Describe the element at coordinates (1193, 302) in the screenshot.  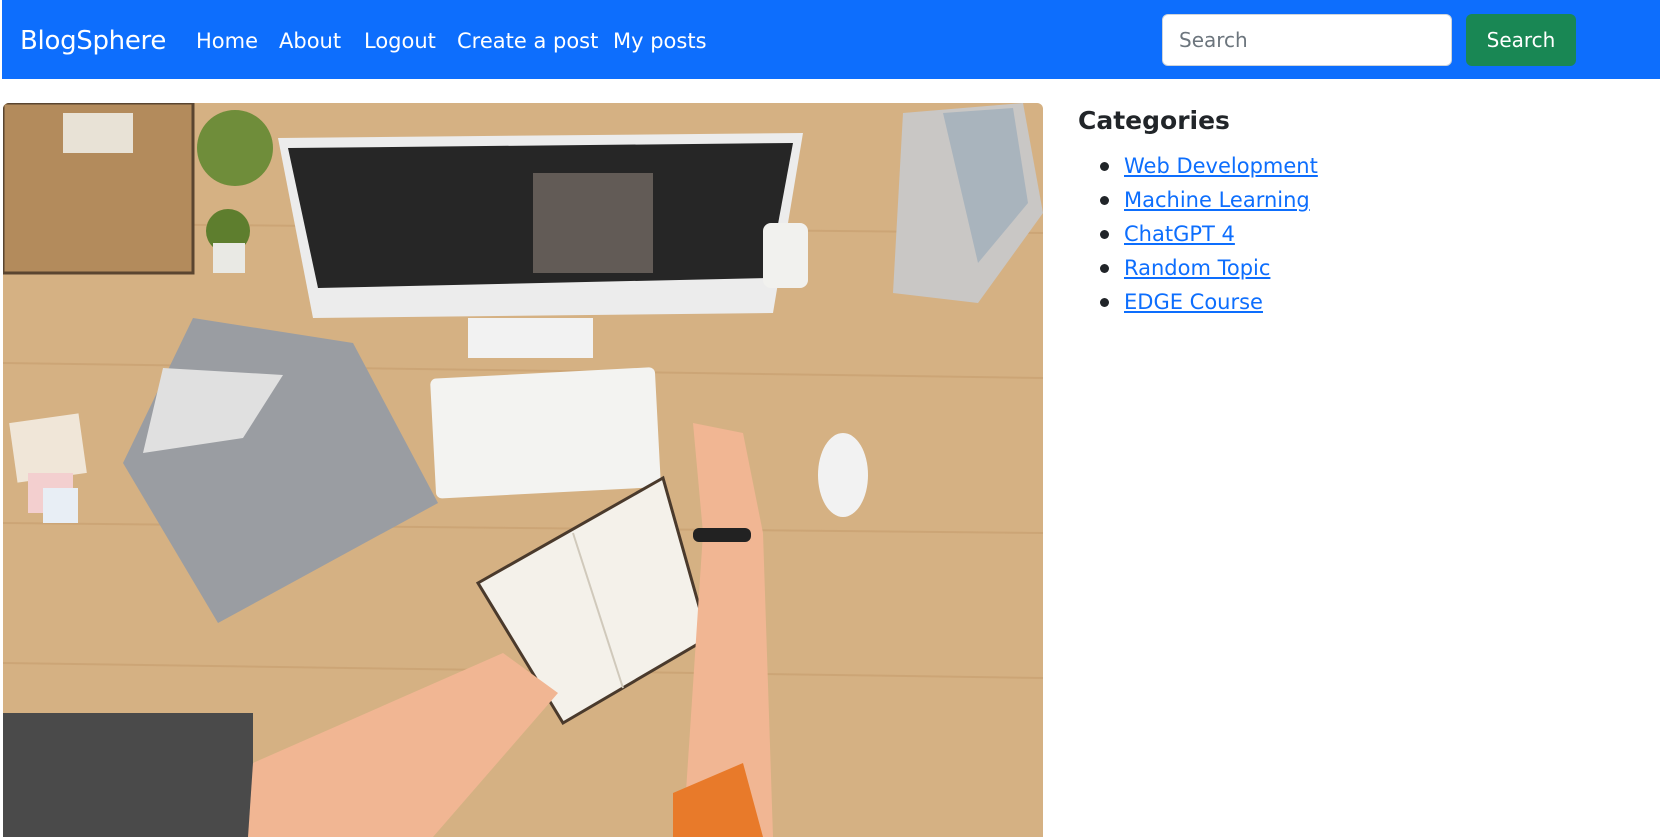
I see `category-link-edge-course: EDGE Course` at that location.